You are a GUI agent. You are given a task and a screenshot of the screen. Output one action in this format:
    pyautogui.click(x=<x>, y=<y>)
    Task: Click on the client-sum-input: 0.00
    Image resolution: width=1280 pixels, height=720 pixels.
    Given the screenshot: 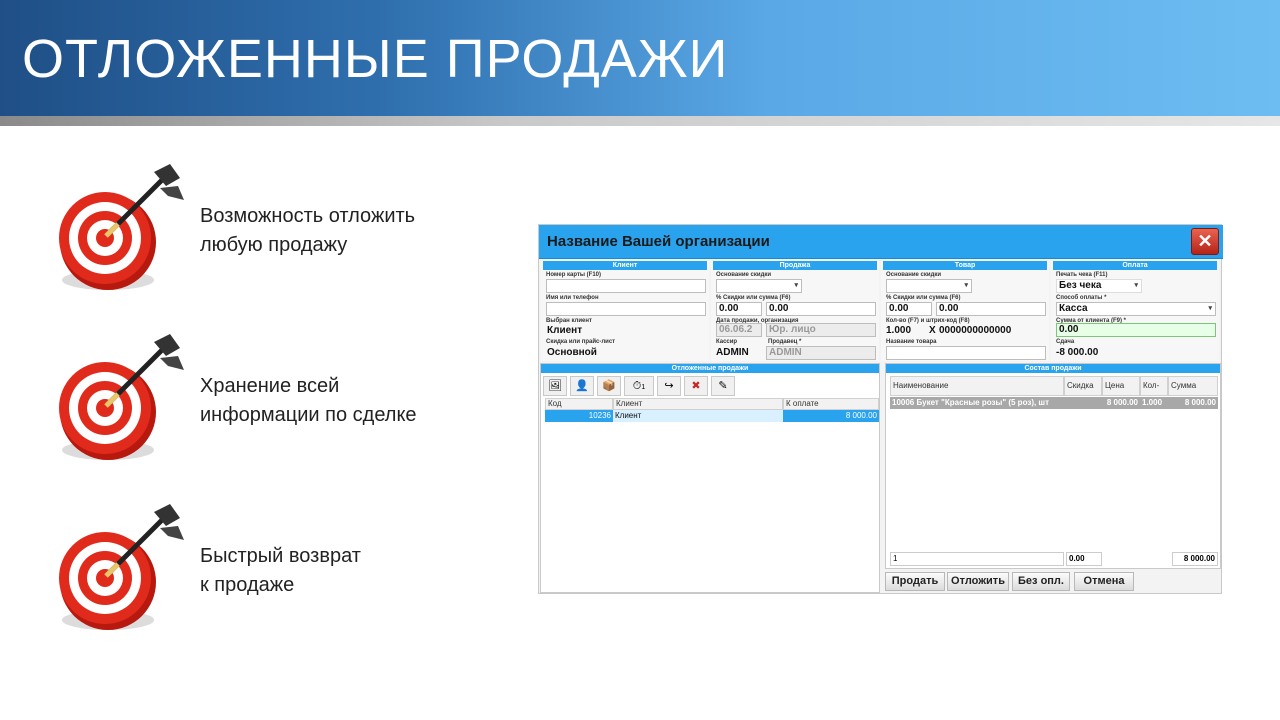 What is the action you would take?
    pyautogui.click(x=1136, y=330)
    